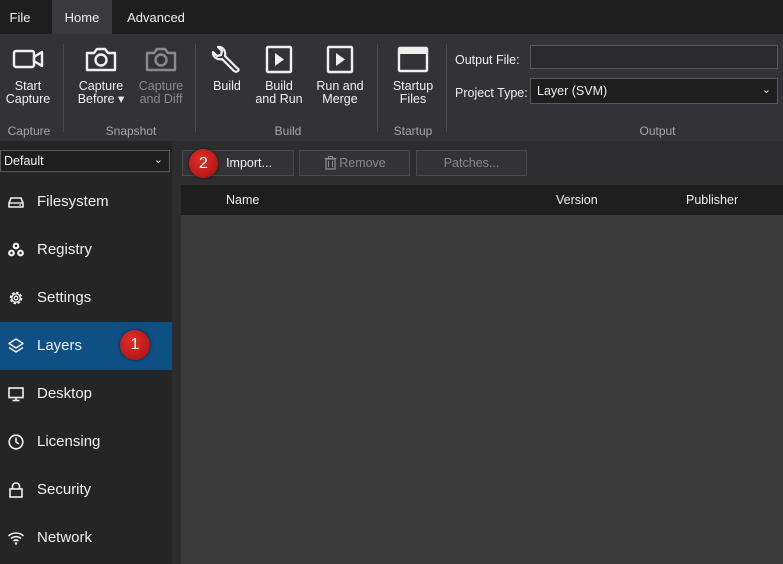 The width and height of the screenshot is (783, 564). Describe the element at coordinates (28, 59) in the screenshot. I see `video-camera-icon` at that location.